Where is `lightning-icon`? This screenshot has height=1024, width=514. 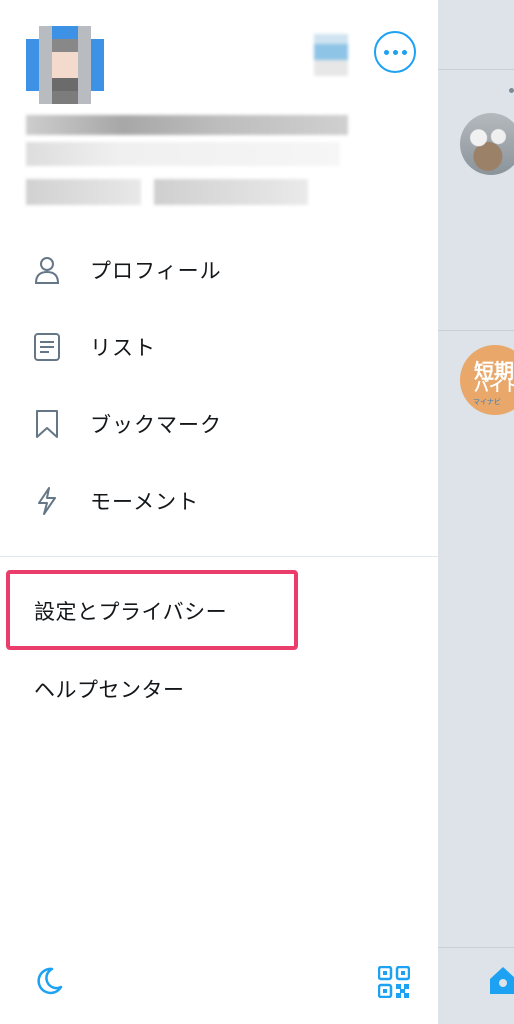
lightning-icon is located at coordinates (47, 501).